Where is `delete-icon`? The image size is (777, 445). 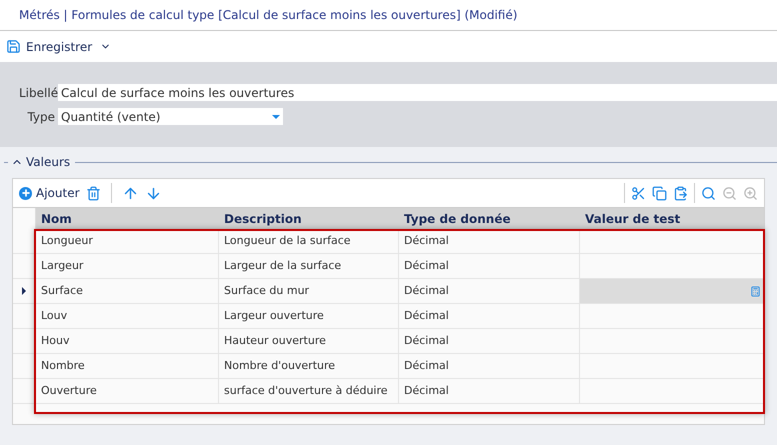 delete-icon is located at coordinates (93, 193).